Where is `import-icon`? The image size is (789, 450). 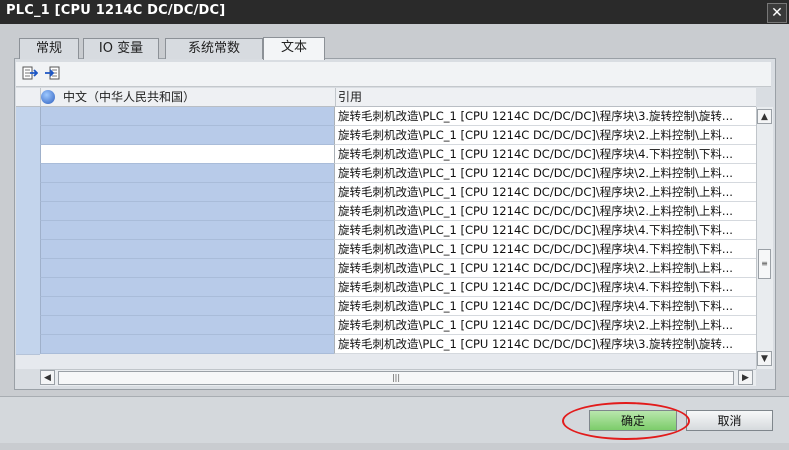
import-icon is located at coordinates (52, 73).